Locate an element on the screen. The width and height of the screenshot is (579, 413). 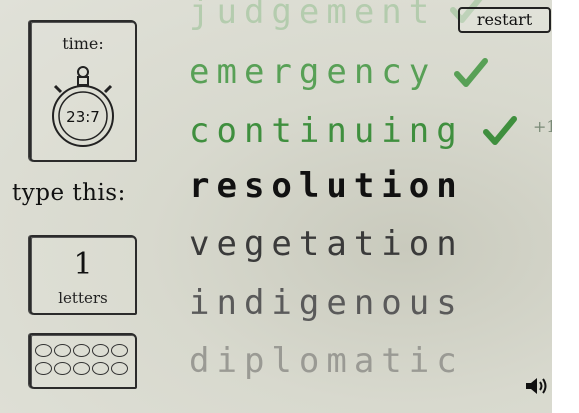
completed-word: continuing is located at coordinates (326, 131).